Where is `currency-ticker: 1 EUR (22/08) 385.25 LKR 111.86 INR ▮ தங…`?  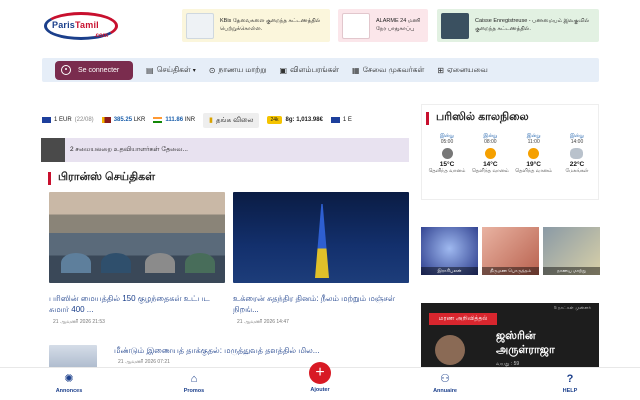
currency-ticker: 1 EUR (22/08) 385.25 LKR 111.86 INR ▮ தங… is located at coordinates (226, 120).